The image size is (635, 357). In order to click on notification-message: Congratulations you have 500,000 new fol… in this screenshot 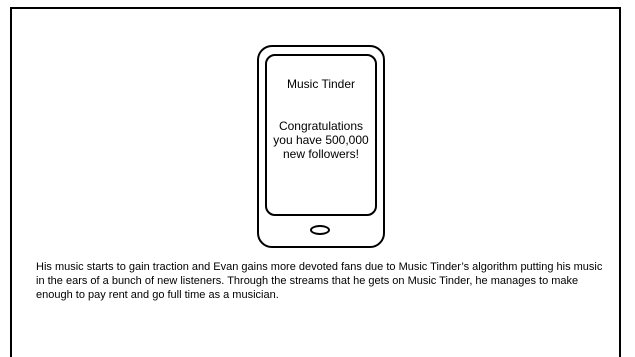, I will do `click(321, 140)`.